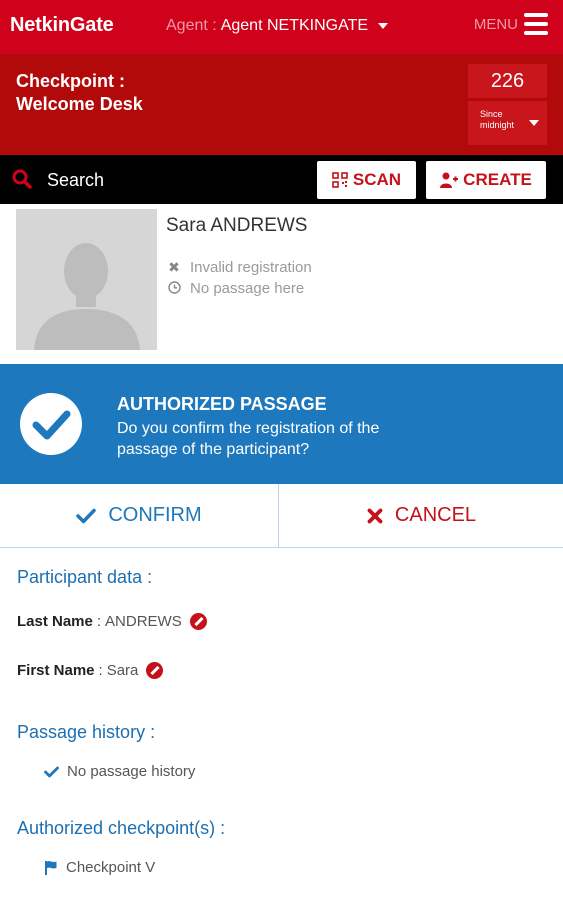 The width and height of the screenshot is (563, 900). Describe the element at coordinates (79, 93) in the screenshot. I see `checkpoint-label: Checkpoint : Welcome Desk` at that location.